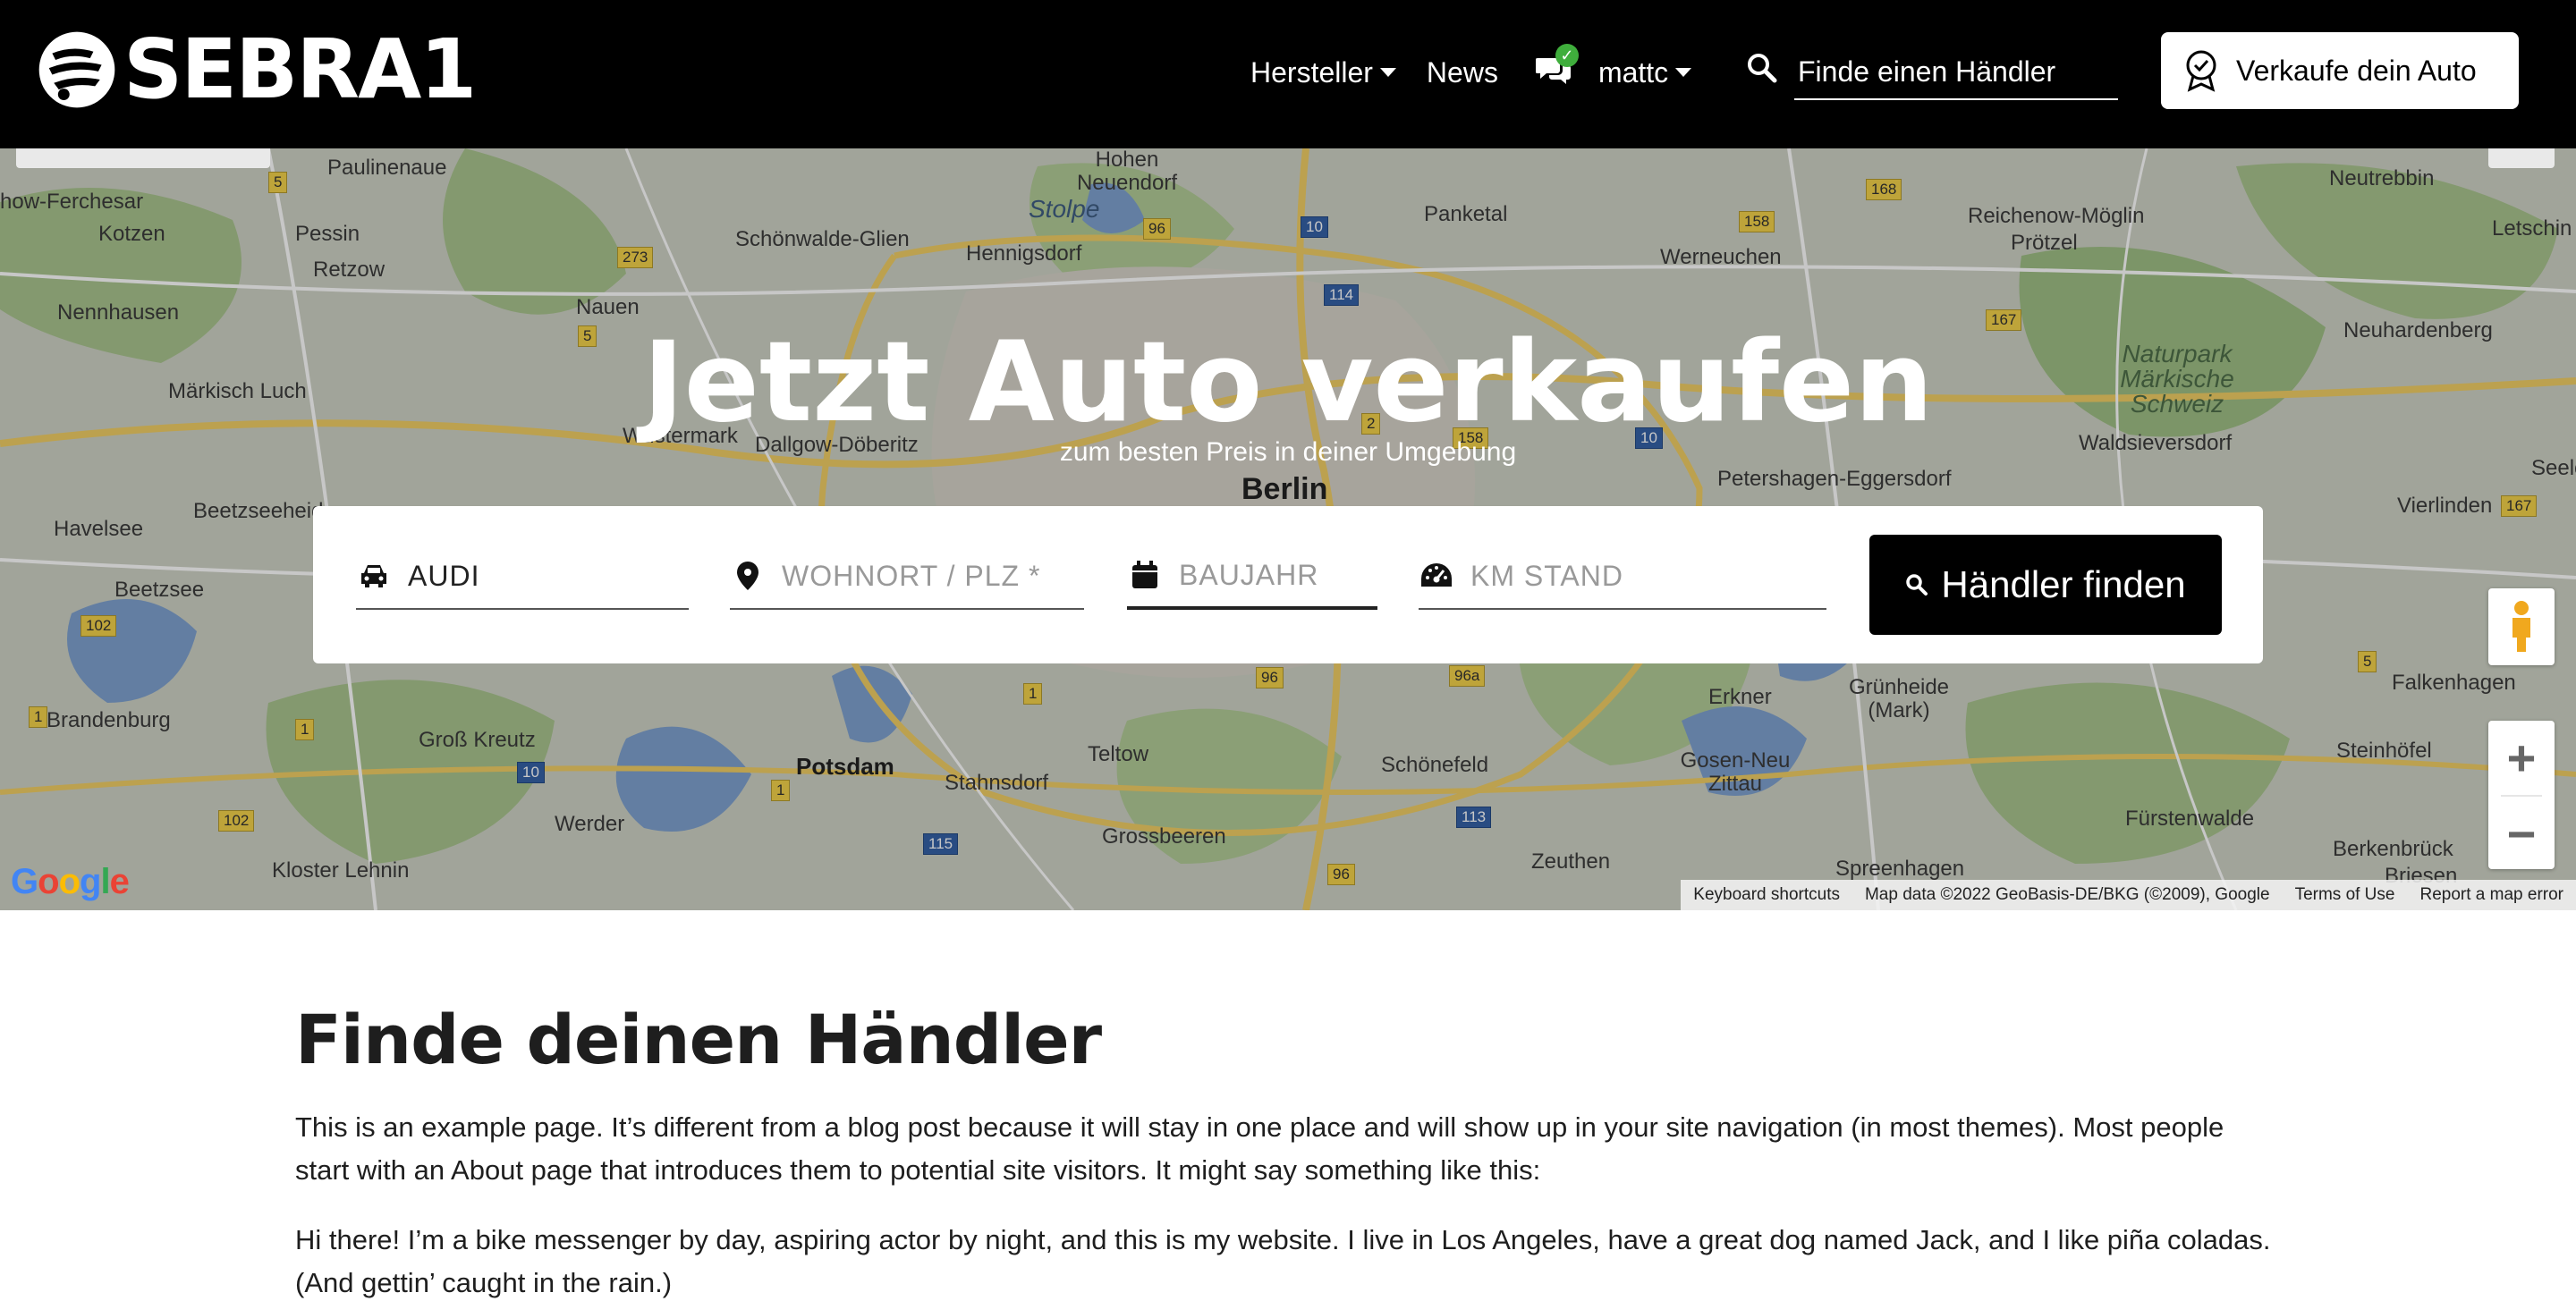  What do you see at coordinates (1311, 72) in the screenshot?
I see `nav-hersteller-label: Hersteller` at bounding box center [1311, 72].